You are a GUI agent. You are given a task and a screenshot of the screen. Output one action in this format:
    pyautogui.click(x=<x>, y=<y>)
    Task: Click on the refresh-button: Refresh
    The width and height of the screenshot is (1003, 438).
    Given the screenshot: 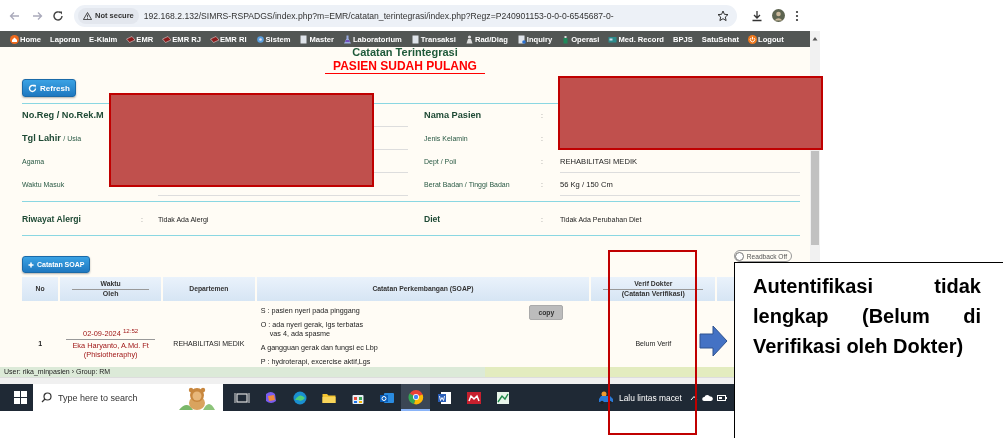 What is the action you would take?
    pyautogui.click(x=49, y=88)
    